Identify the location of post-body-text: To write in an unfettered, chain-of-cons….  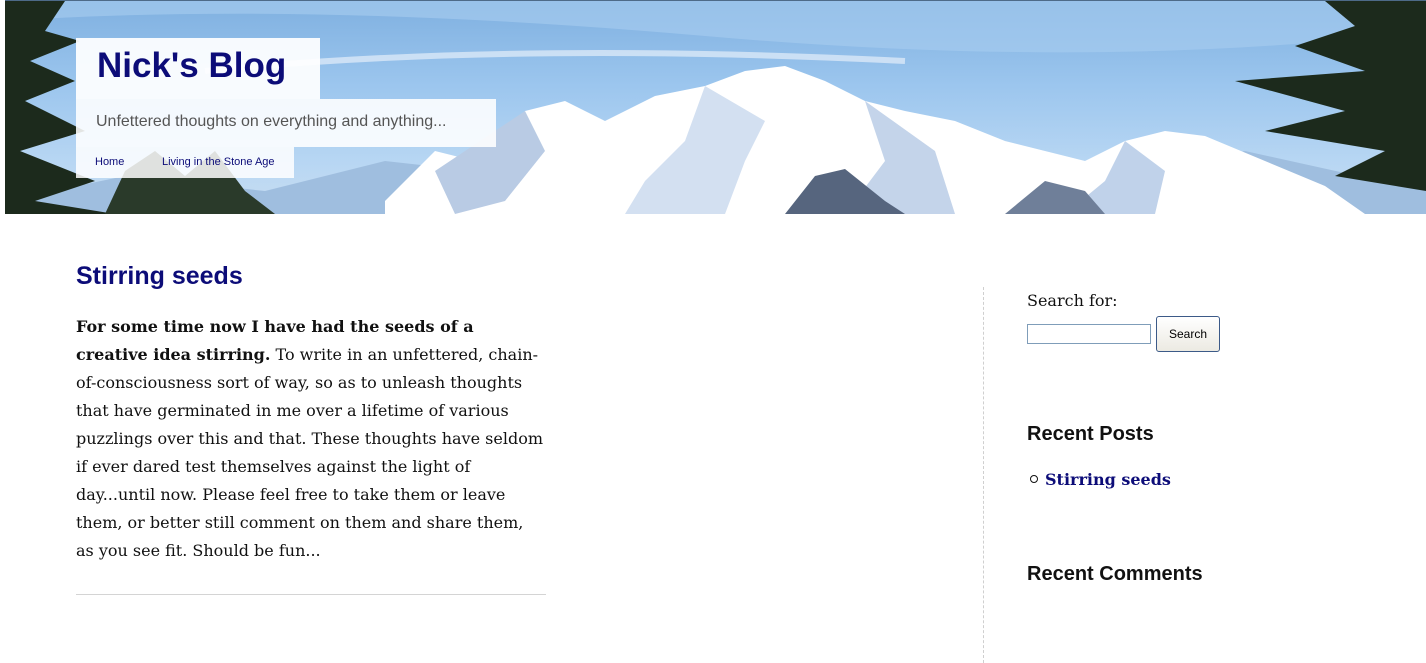
(309, 452).